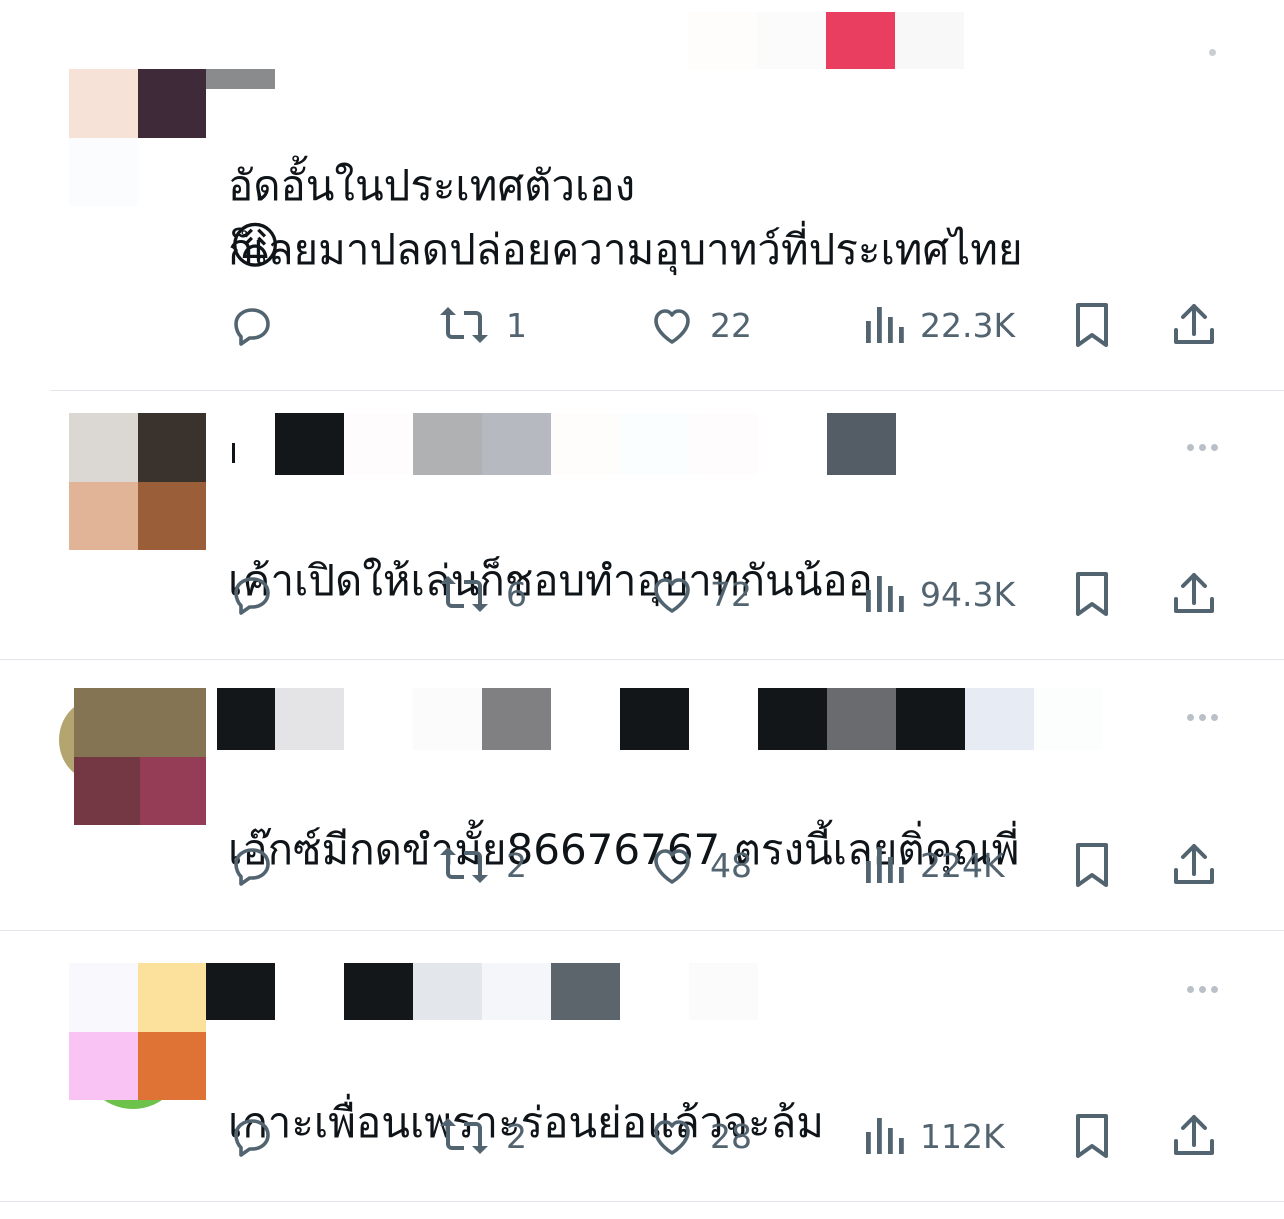 The width and height of the screenshot is (1284, 1219). I want to click on action-bar: 2 28 112K, so click(726, 1136).